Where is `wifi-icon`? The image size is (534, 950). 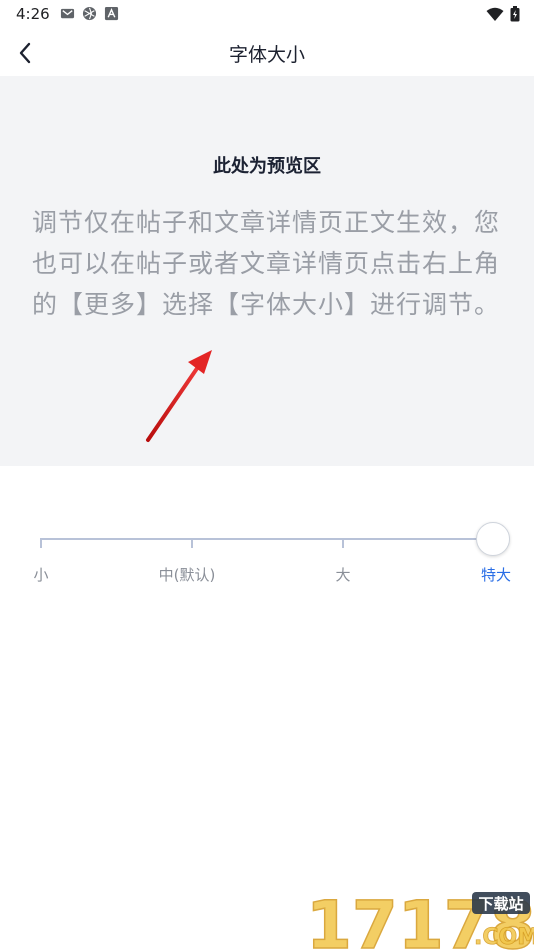
wifi-icon is located at coordinates (495, 14).